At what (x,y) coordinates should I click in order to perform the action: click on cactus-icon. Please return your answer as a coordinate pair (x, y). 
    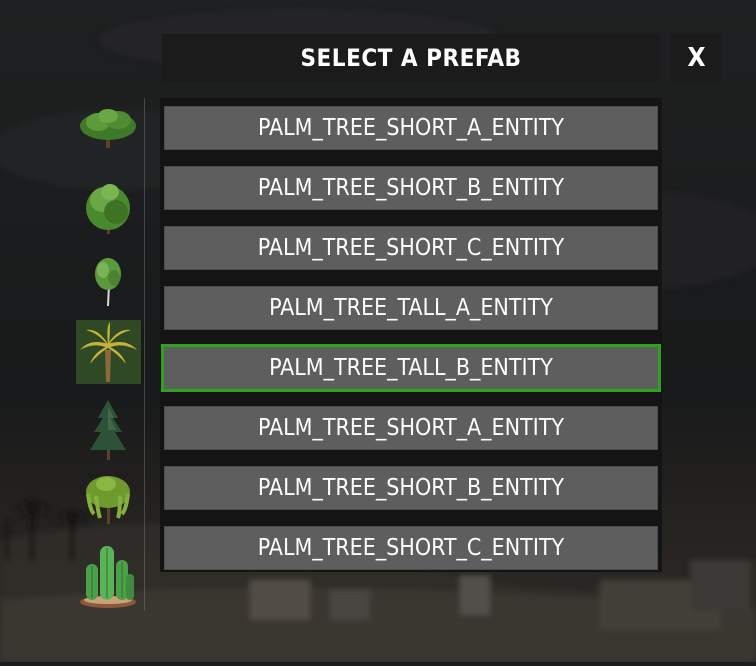
    Looking at the image, I should click on (108, 577).